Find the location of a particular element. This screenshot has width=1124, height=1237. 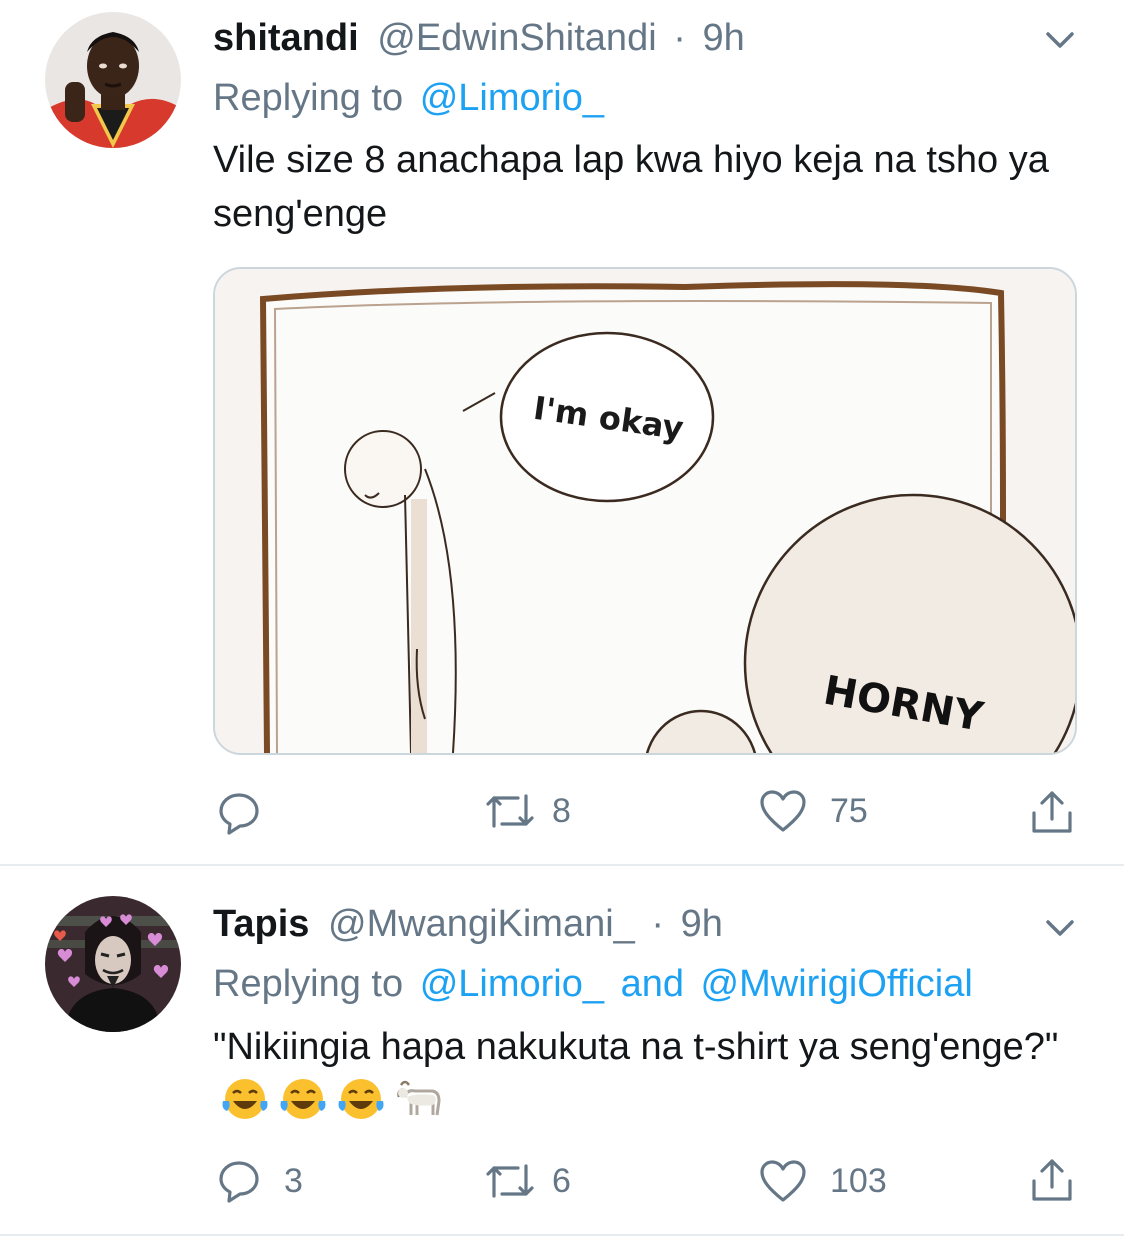

retweet-count: 6 is located at coordinates (561, 1180).